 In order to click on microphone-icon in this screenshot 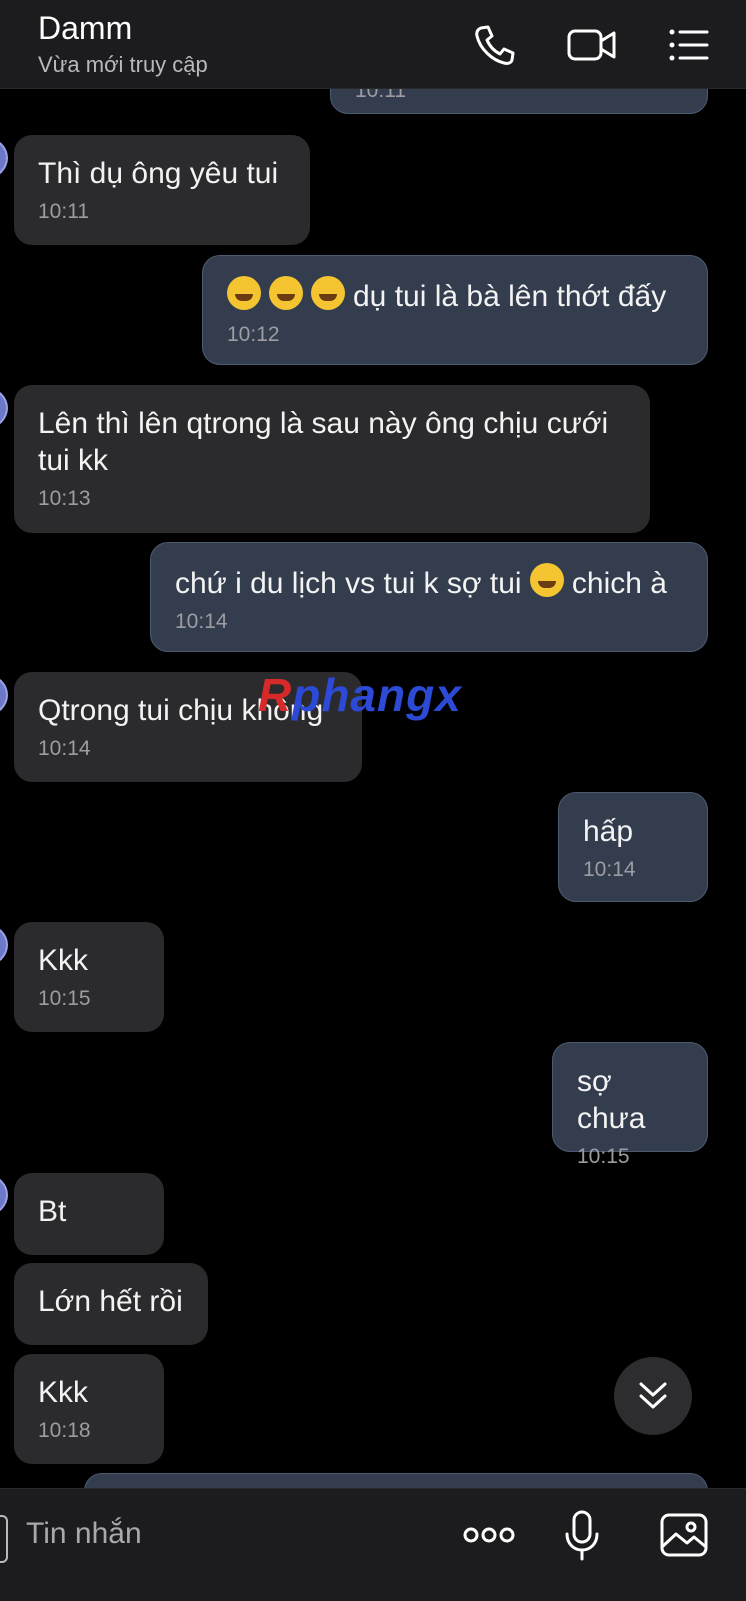, I will do `click(582, 1535)`.